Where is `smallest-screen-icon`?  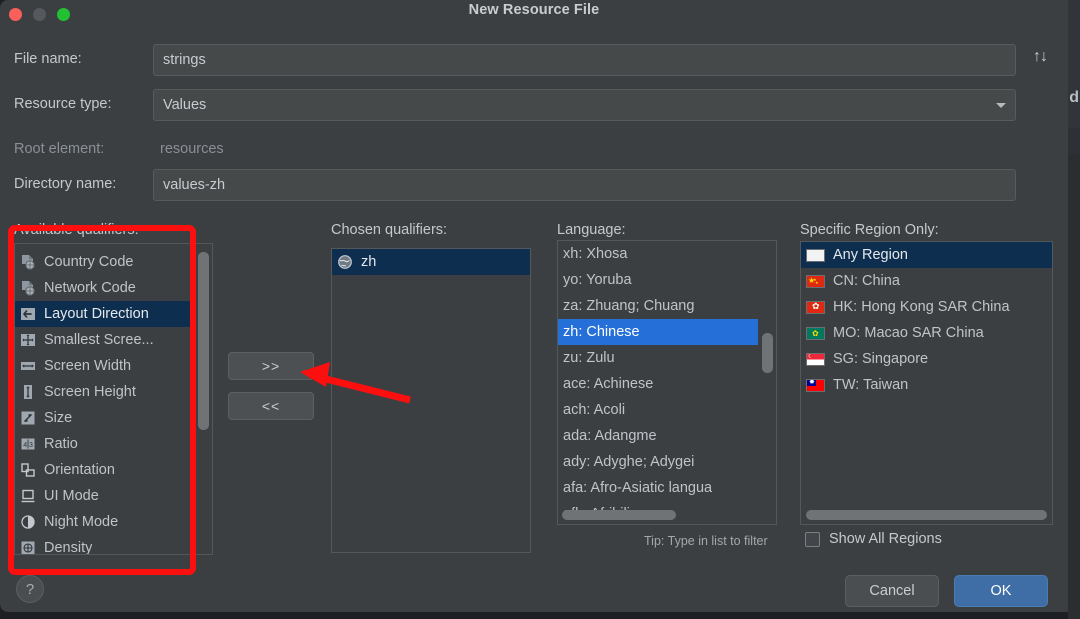 smallest-screen-icon is located at coordinates (28, 340).